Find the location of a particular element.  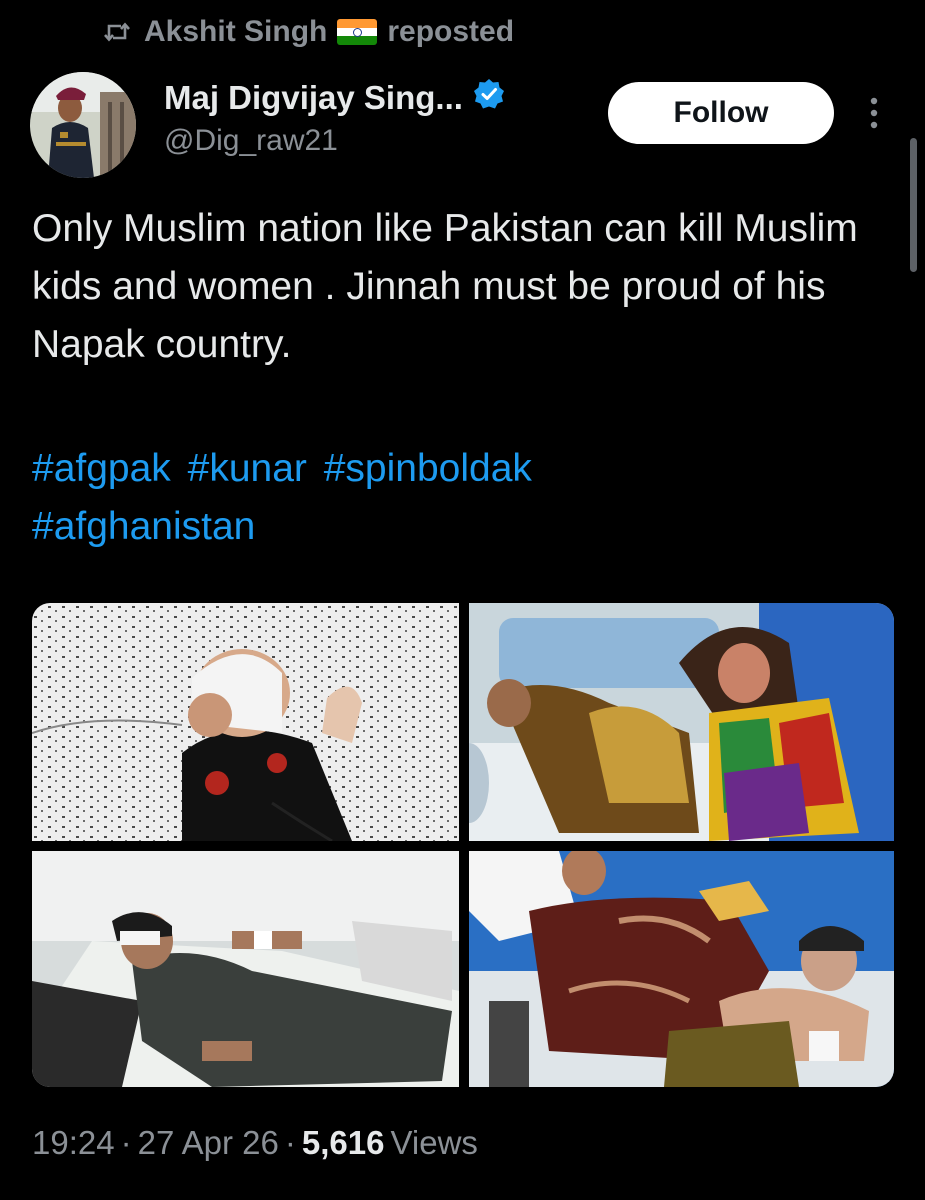

verified-badge-icon is located at coordinates (489, 98).